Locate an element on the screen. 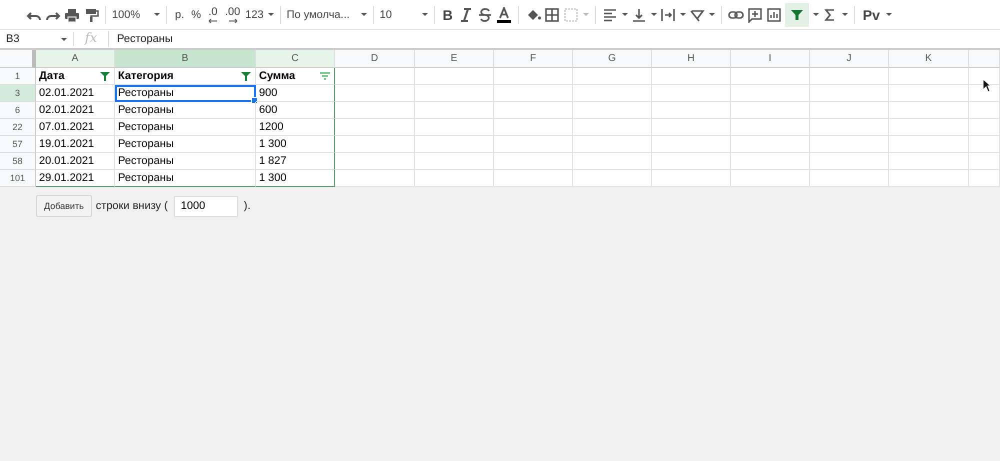 The image size is (1000, 461). column-header: G is located at coordinates (612, 59).